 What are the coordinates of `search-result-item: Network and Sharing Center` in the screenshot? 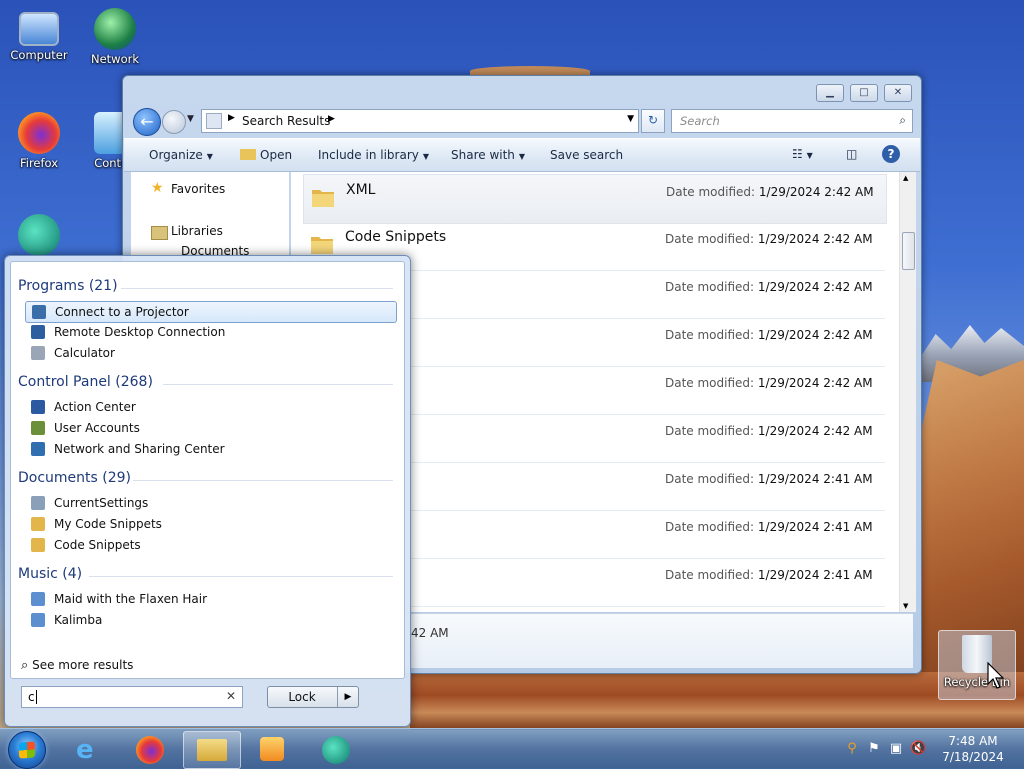 It's located at (210, 449).